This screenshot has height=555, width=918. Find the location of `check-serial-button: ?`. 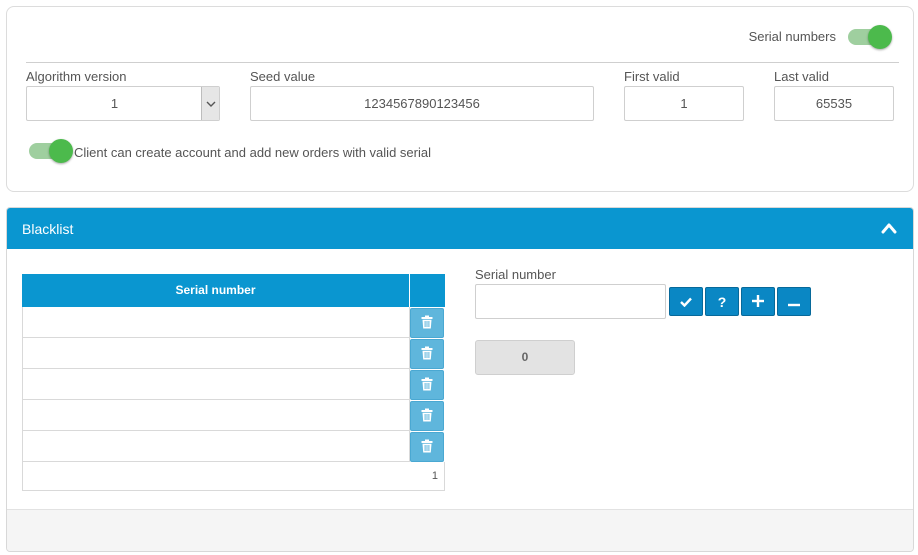

check-serial-button: ? is located at coordinates (722, 301).